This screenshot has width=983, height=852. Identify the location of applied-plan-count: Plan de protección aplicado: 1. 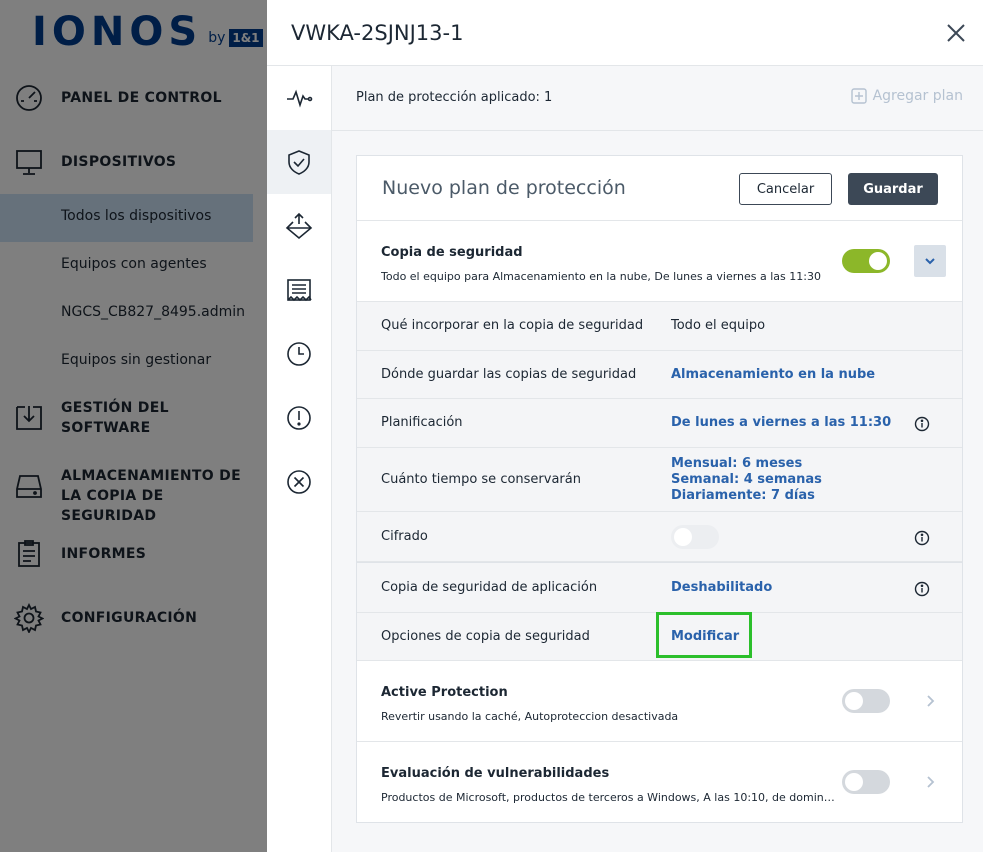
(454, 97).